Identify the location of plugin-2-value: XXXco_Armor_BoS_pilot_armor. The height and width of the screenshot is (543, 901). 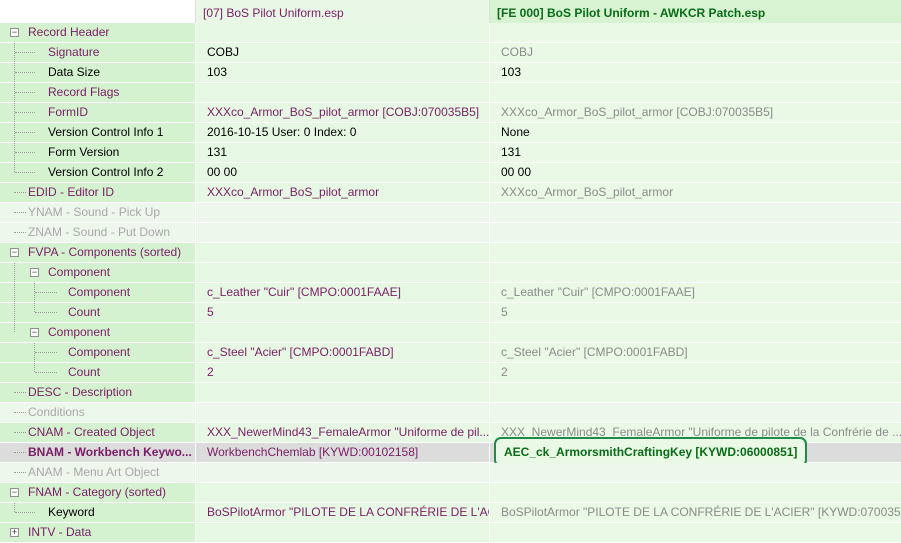
(695, 192).